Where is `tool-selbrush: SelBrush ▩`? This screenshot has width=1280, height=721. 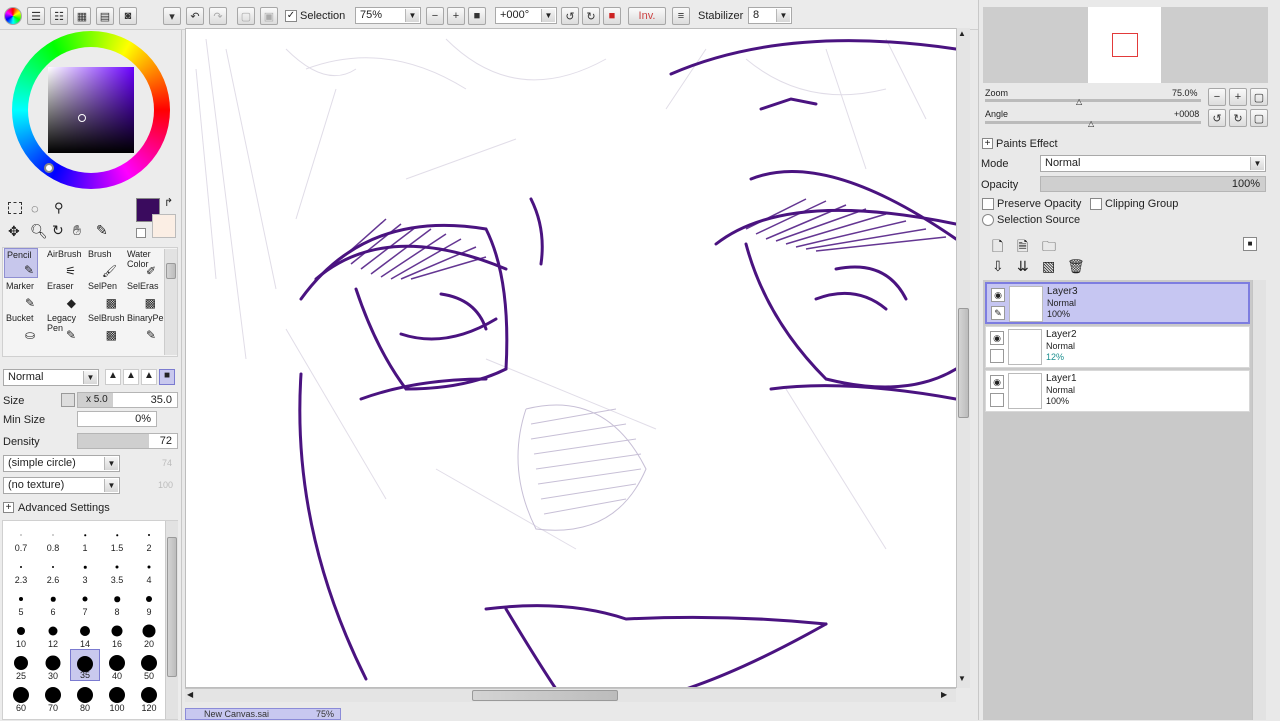 tool-selbrush: SelBrush ▩ is located at coordinates (105, 327).